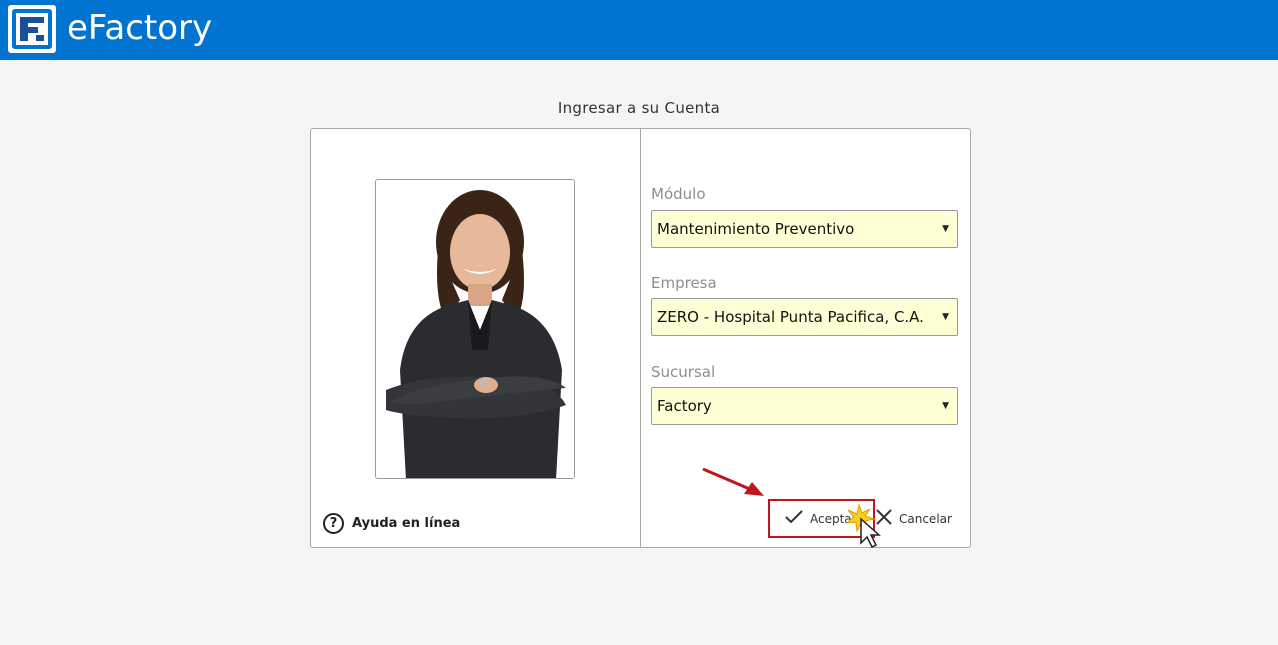 This screenshot has width=1278, height=645. Describe the element at coordinates (684, 406) in the screenshot. I see `sucursal-value: Factory` at that location.